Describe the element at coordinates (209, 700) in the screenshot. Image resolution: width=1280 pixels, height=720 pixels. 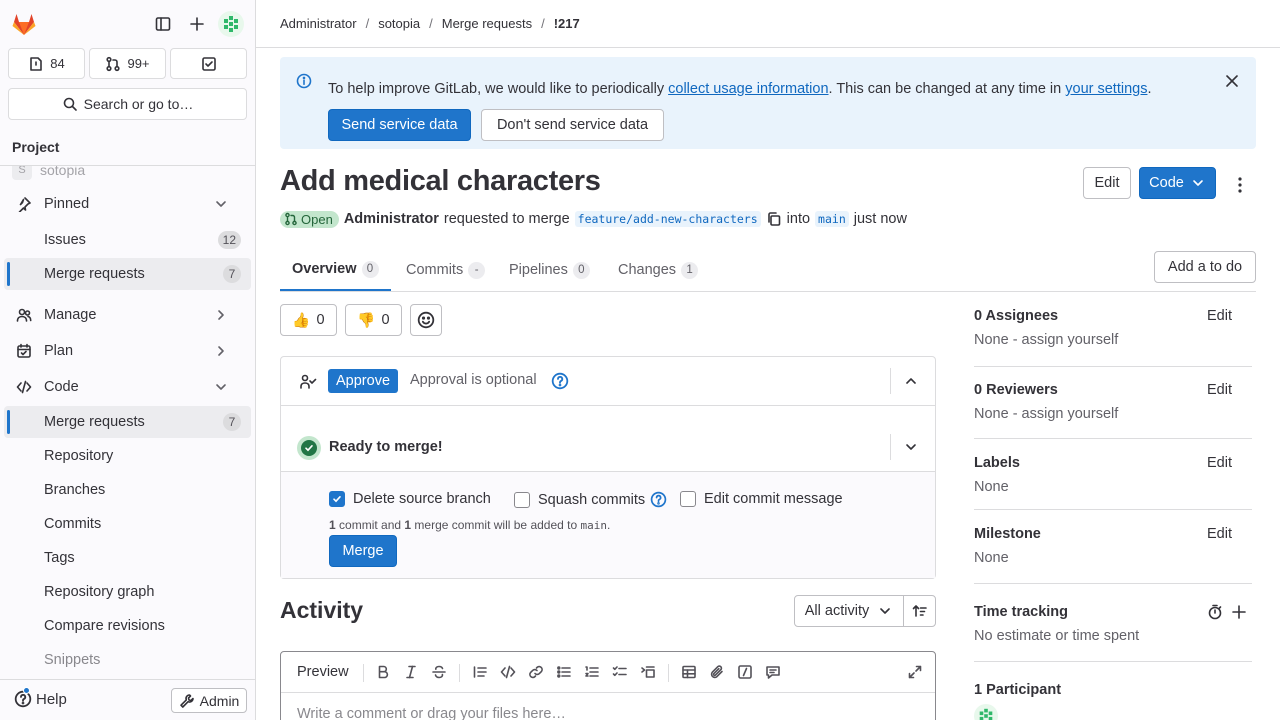
I see `admin-button: Admin` at that location.